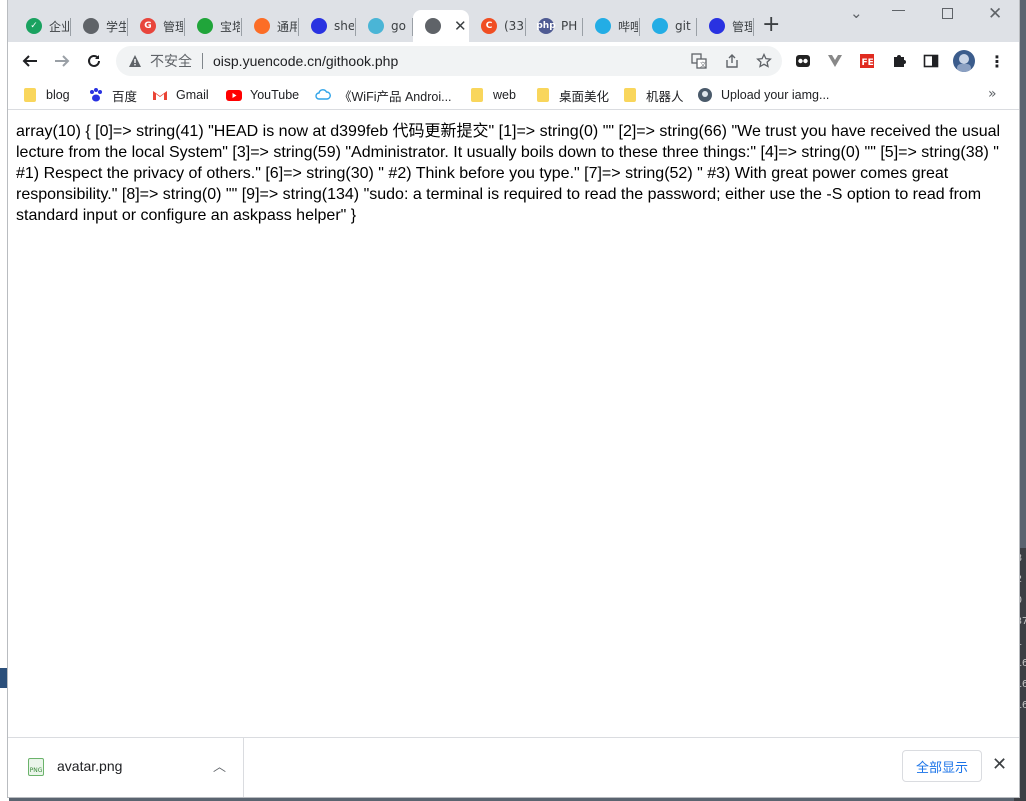 The width and height of the screenshot is (1026, 801). Describe the element at coordinates (705, 95) in the screenshot. I see `upload-icon` at that location.